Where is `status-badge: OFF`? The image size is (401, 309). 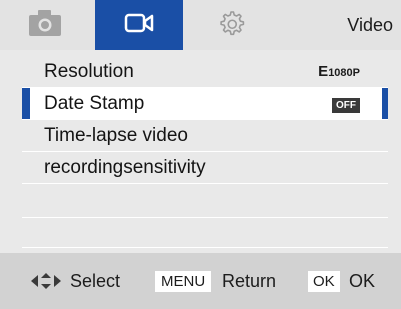
status-badge: OFF is located at coordinates (346, 104).